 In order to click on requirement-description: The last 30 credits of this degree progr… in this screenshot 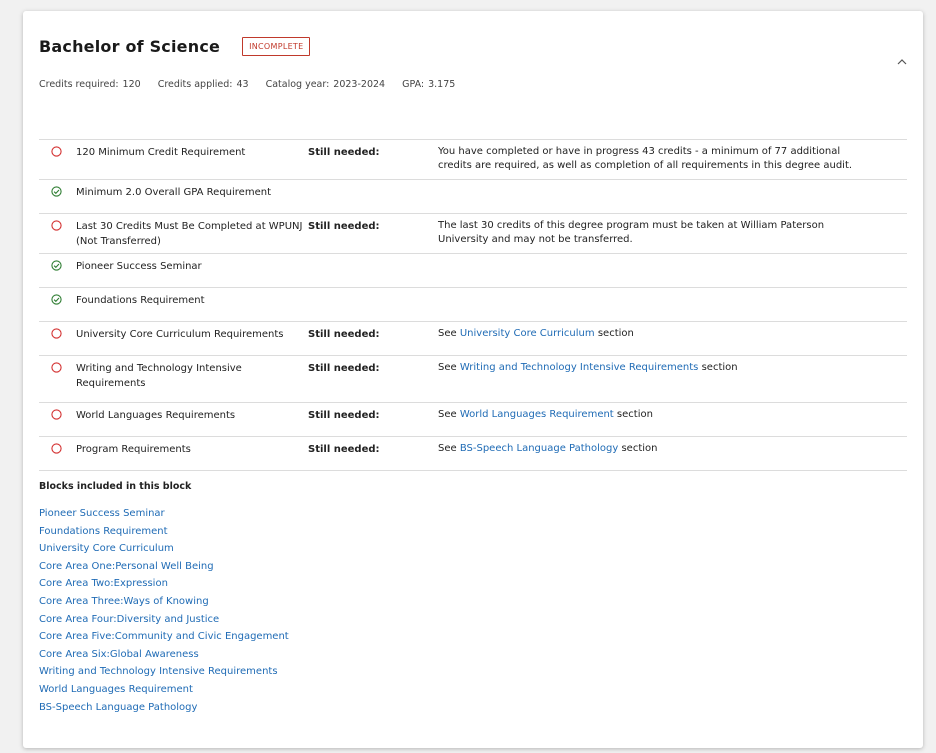, I will do `click(672, 233)`.